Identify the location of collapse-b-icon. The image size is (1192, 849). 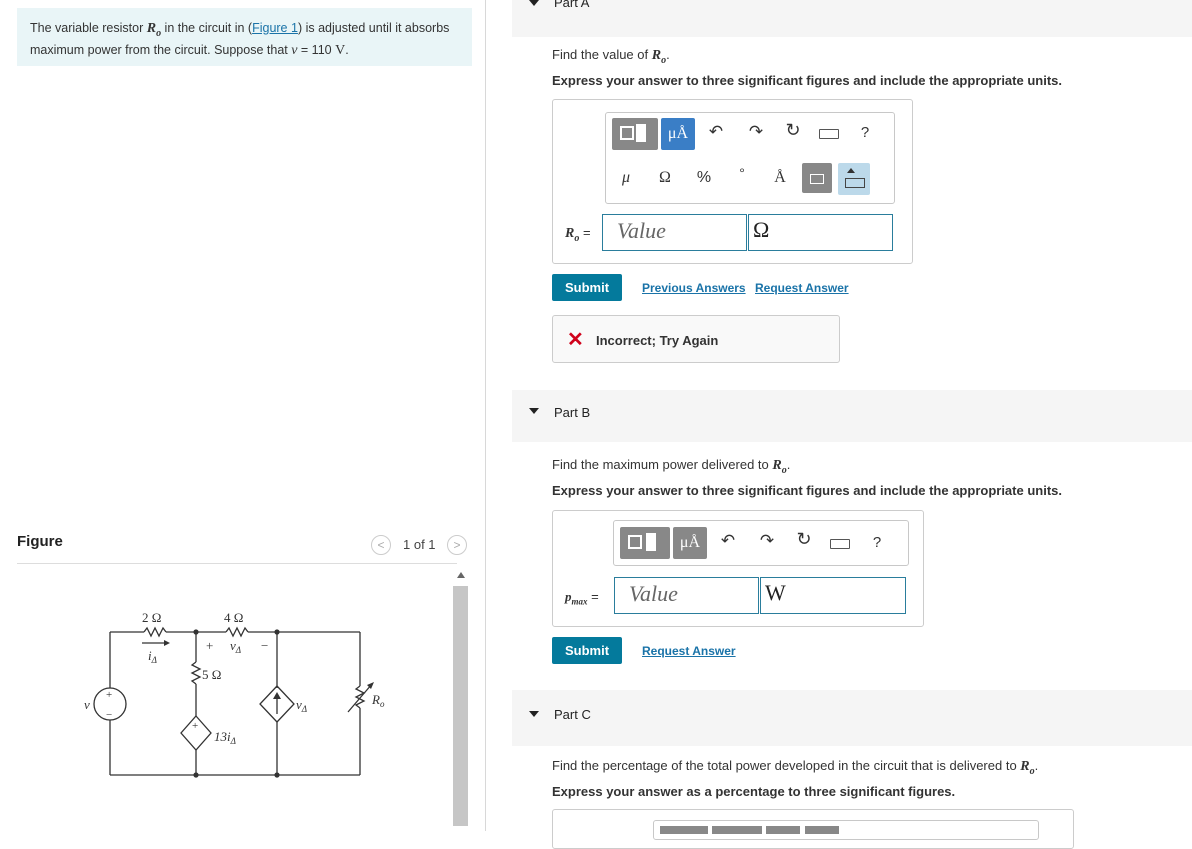
(534, 411).